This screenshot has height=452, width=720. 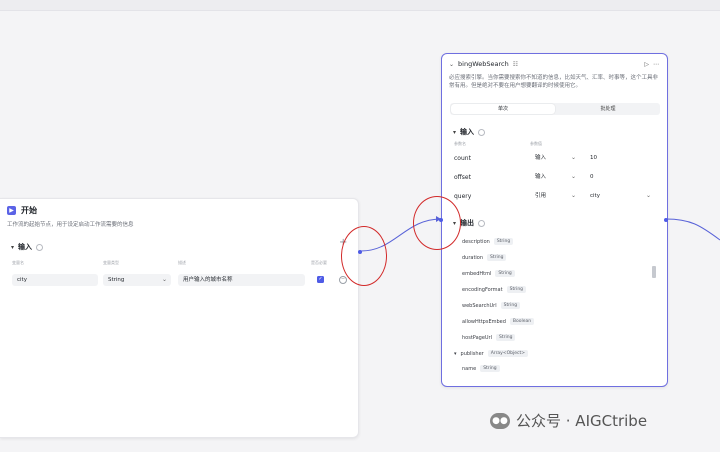 What do you see at coordinates (437, 223) in the screenshot?
I see `highlight-circle-bing-port` at bounding box center [437, 223].